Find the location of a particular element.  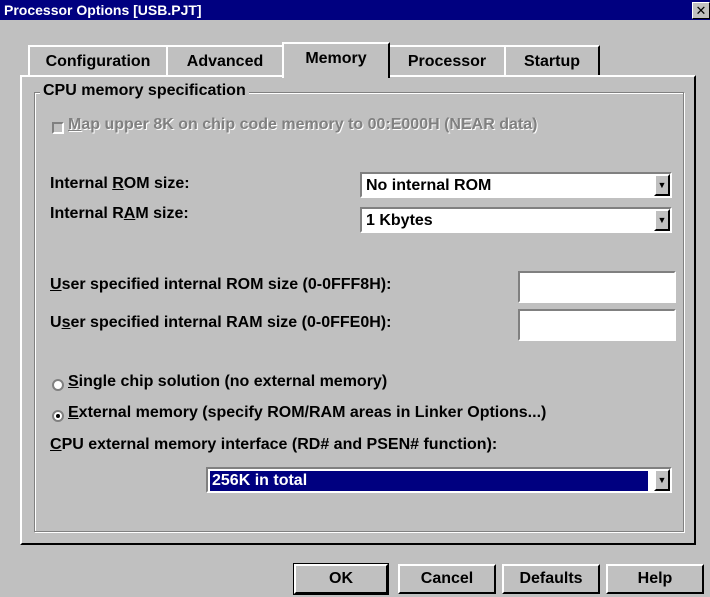

cancel-button: Cancel is located at coordinates (447, 579).